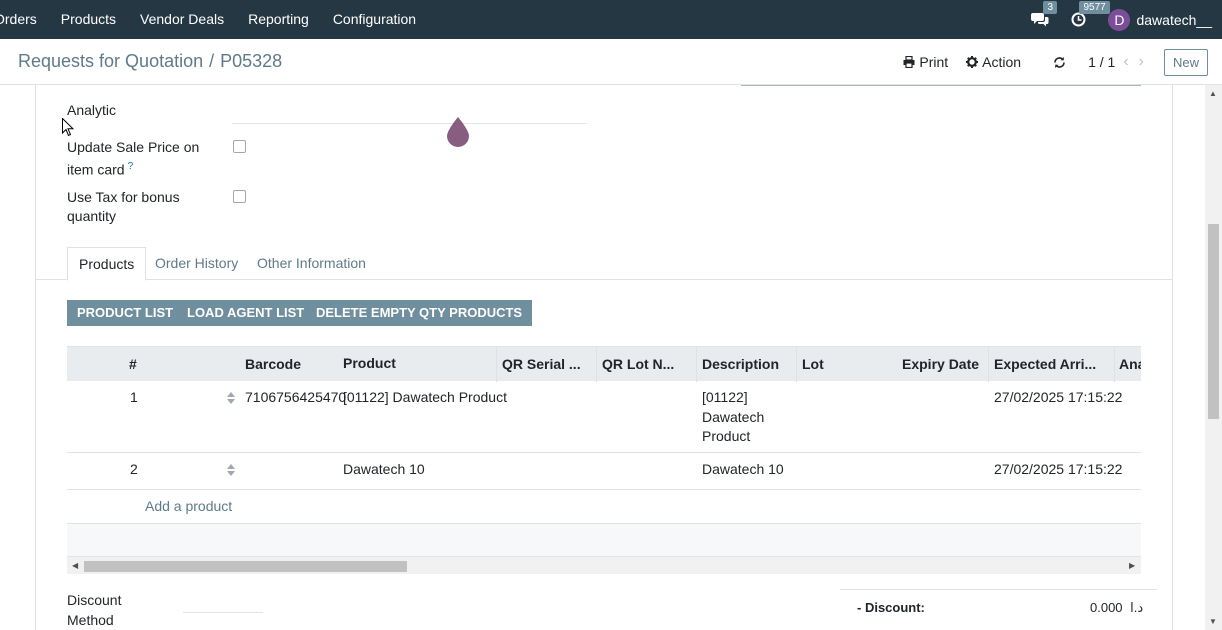 The image size is (1222, 630). I want to click on update-sale-price-text: Update Sale Price on item card, so click(133, 158).